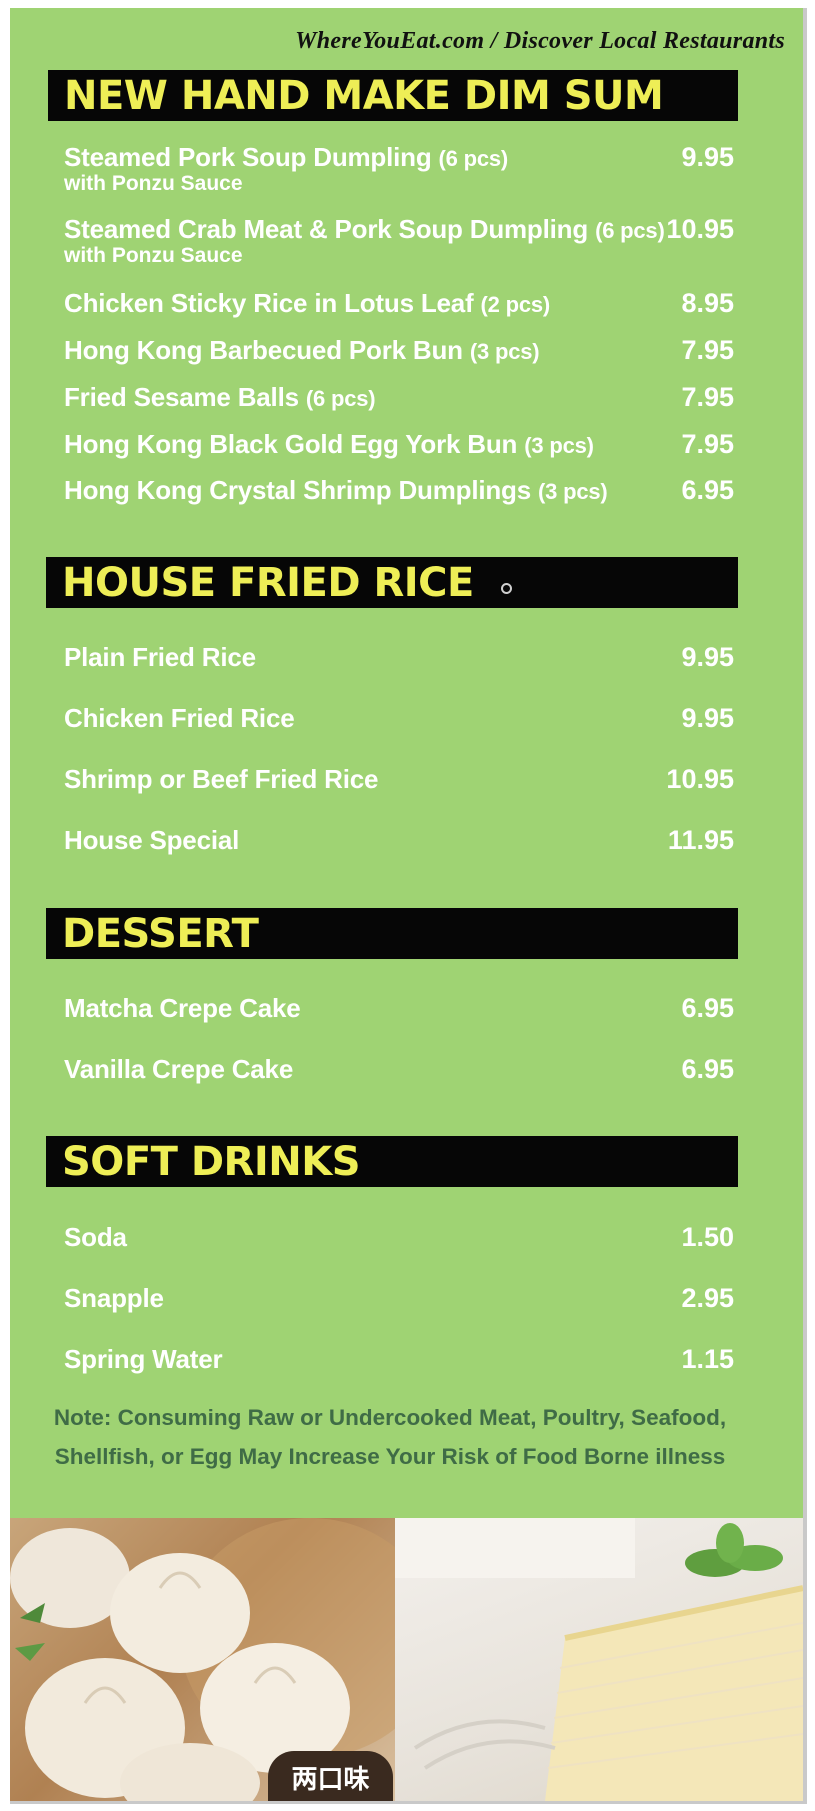 This screenshot has height=1811, width=815. Describe the element at coordinates (160, 934) in the screenshot. I see `section-title: DESSERT` at that location.